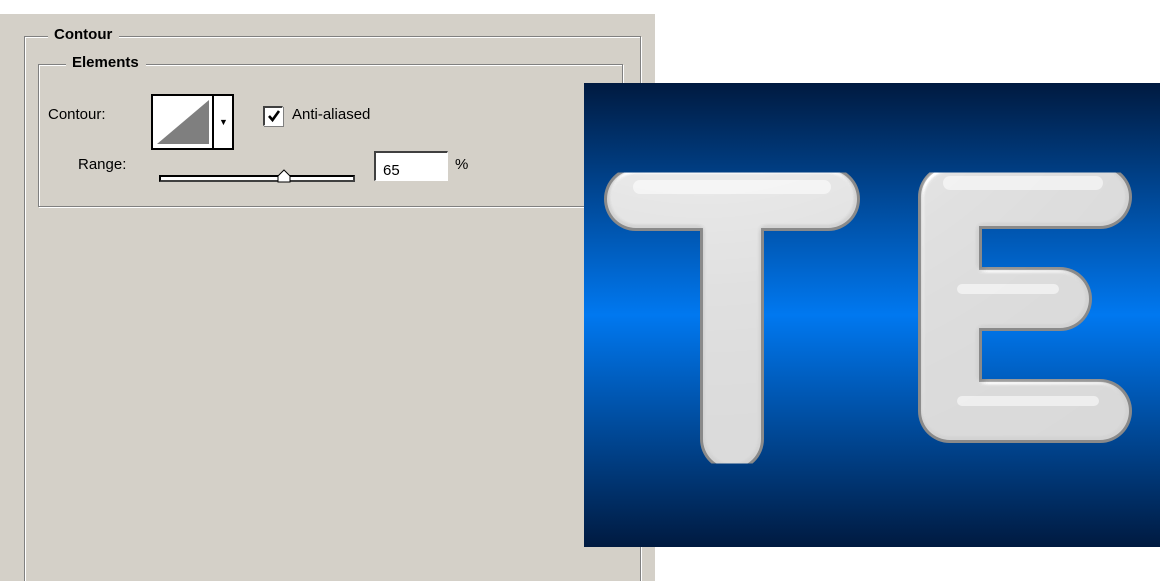 Image resolution: width=1160 pixels, height=581 pixels. Describe the element at coordinates (411, 166) in the screenshot. I see `range-value-input` at that location.